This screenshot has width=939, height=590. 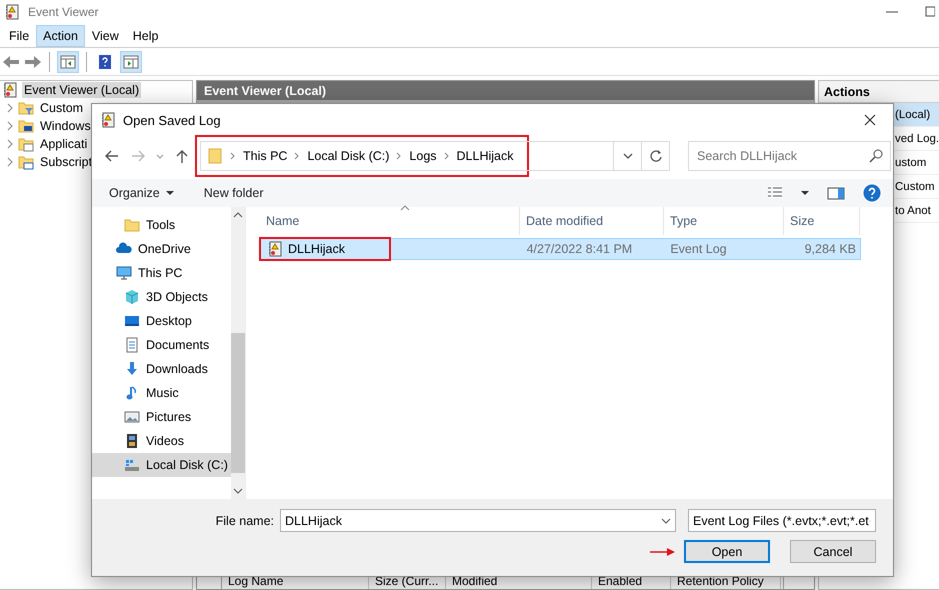 I want to click on nav-item: Music, so click(x=161, y=393).